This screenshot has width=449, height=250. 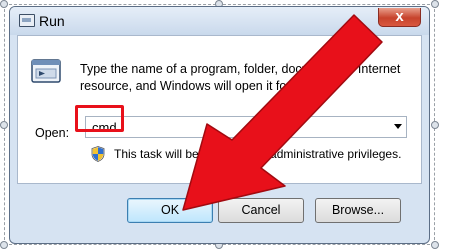 I want to click on chevron-down-icon, so click(x=398, y=126).